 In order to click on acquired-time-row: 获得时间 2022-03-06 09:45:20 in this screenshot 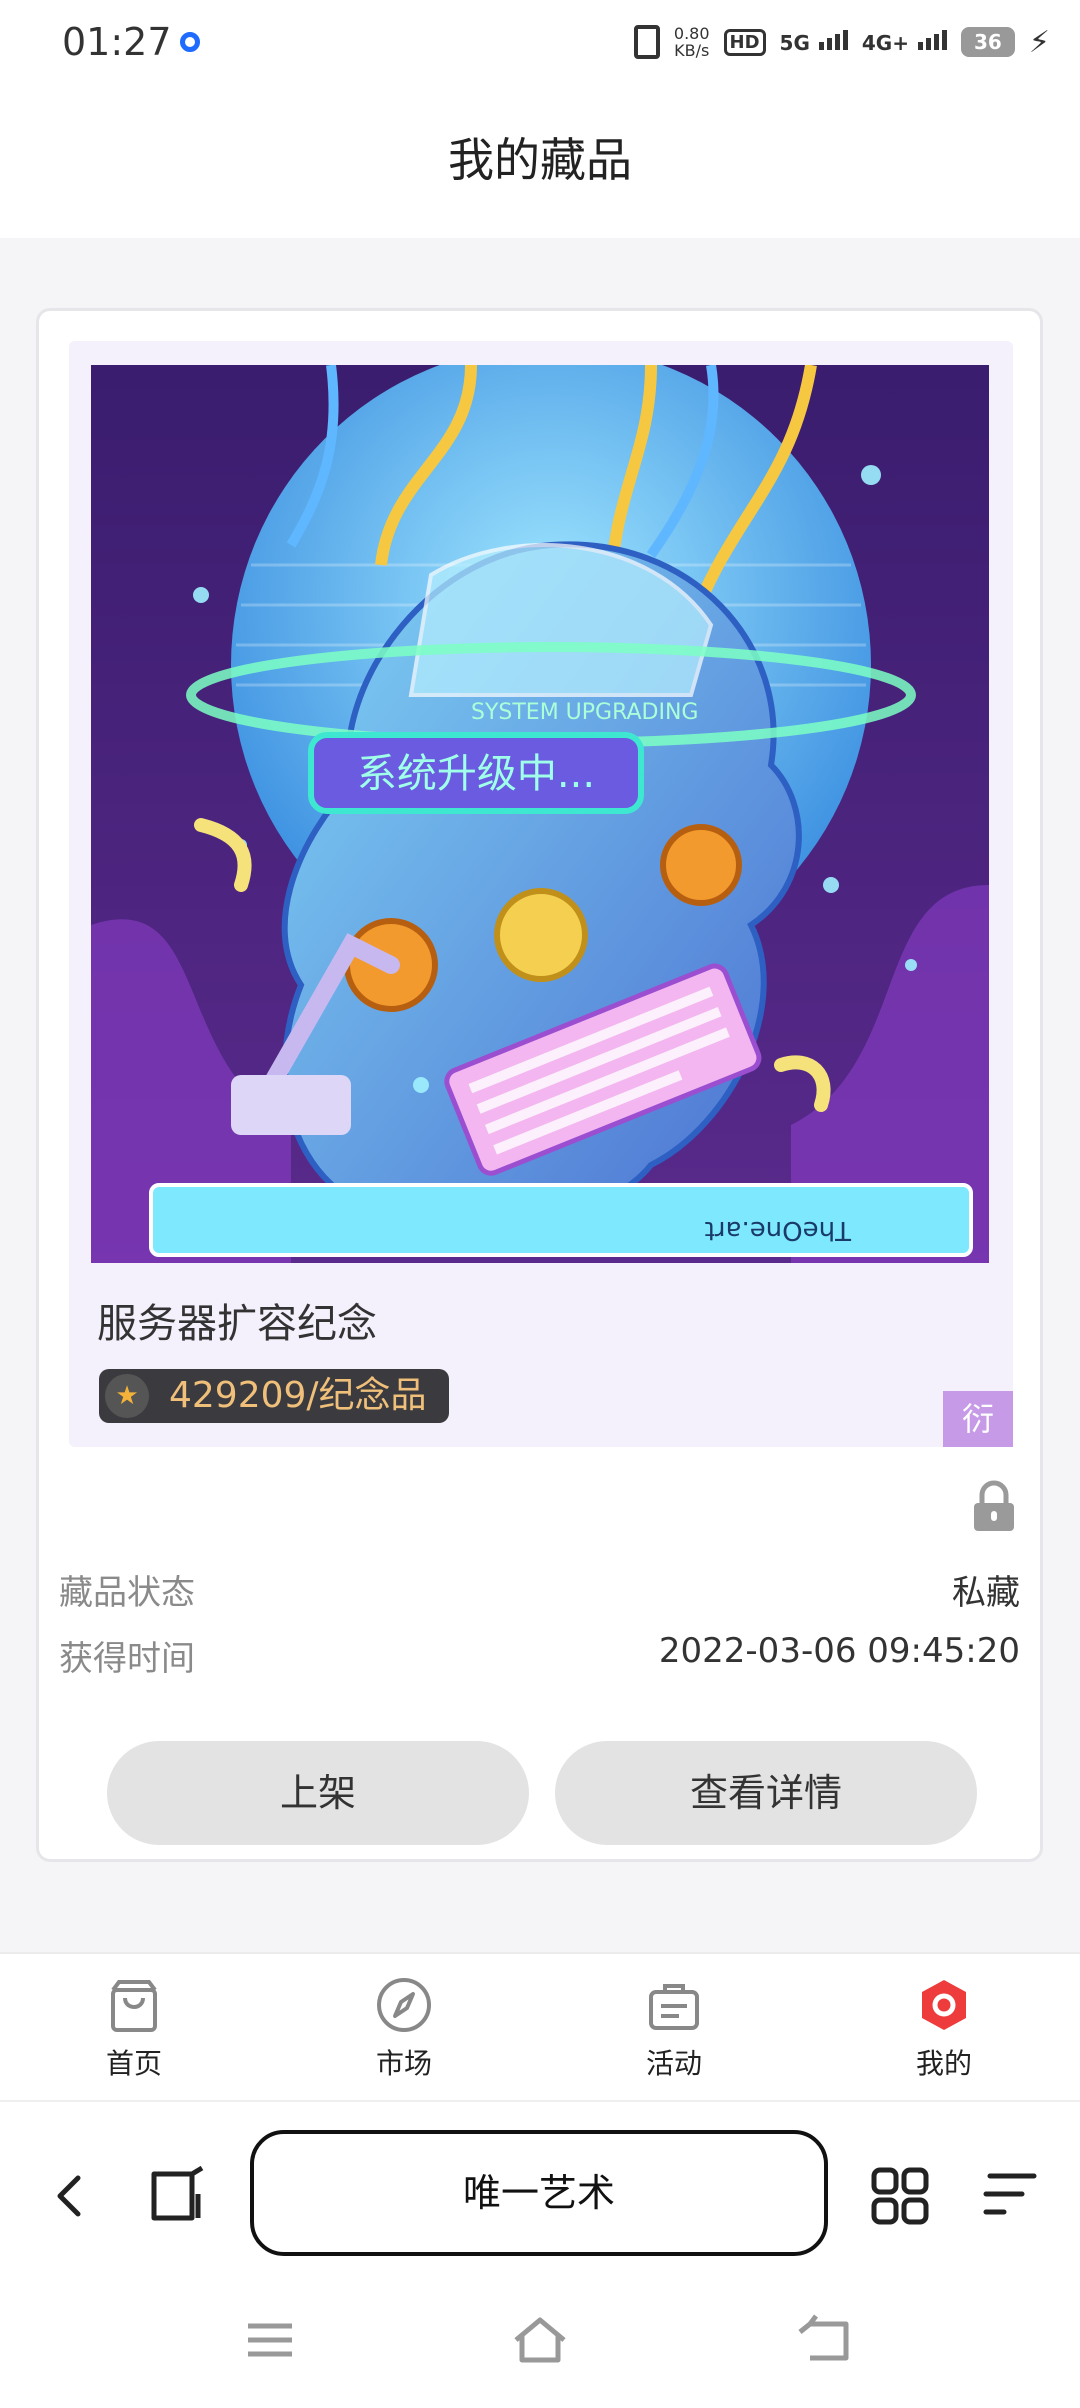, I will do `click(539, 1656)`.